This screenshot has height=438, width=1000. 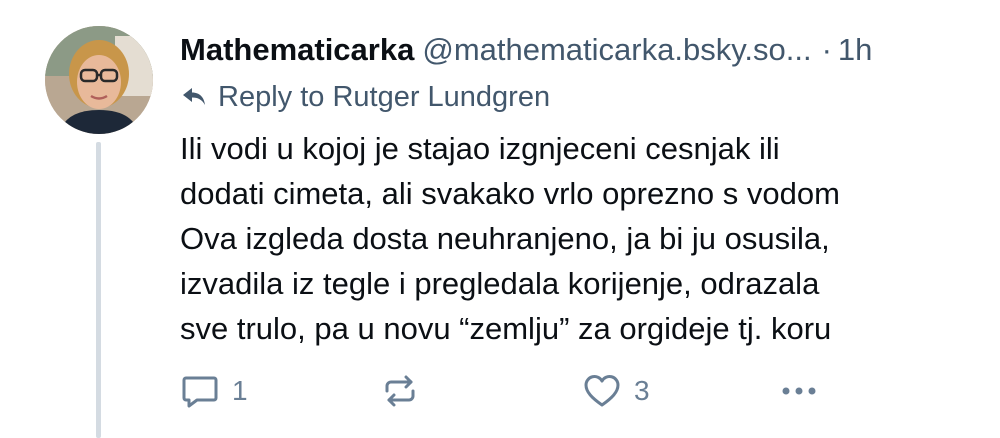 I want to click on repost-arrows-icon, so click(x=400, y=391).